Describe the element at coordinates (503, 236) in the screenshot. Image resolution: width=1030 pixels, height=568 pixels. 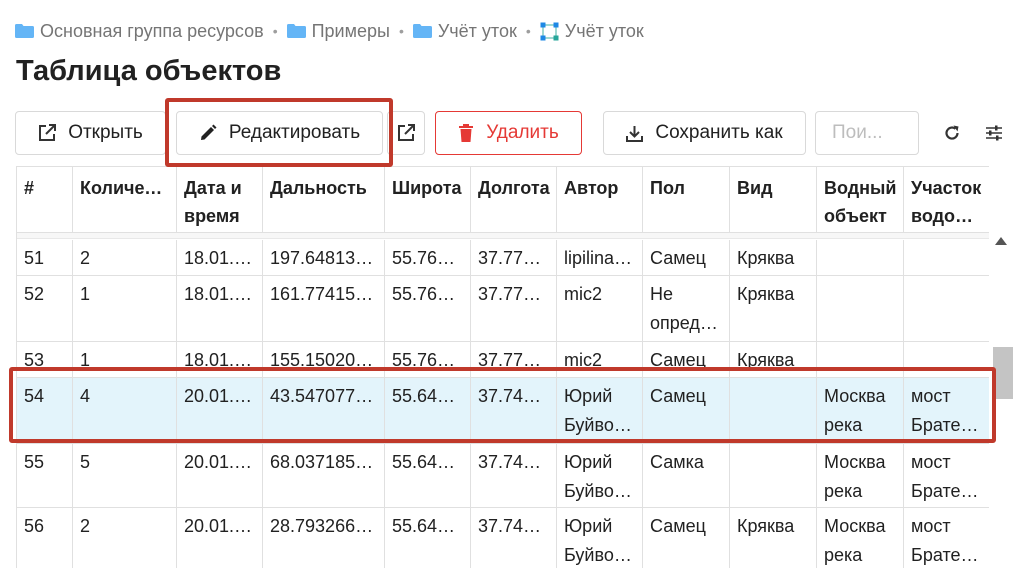
I see `header-divider` at that location.